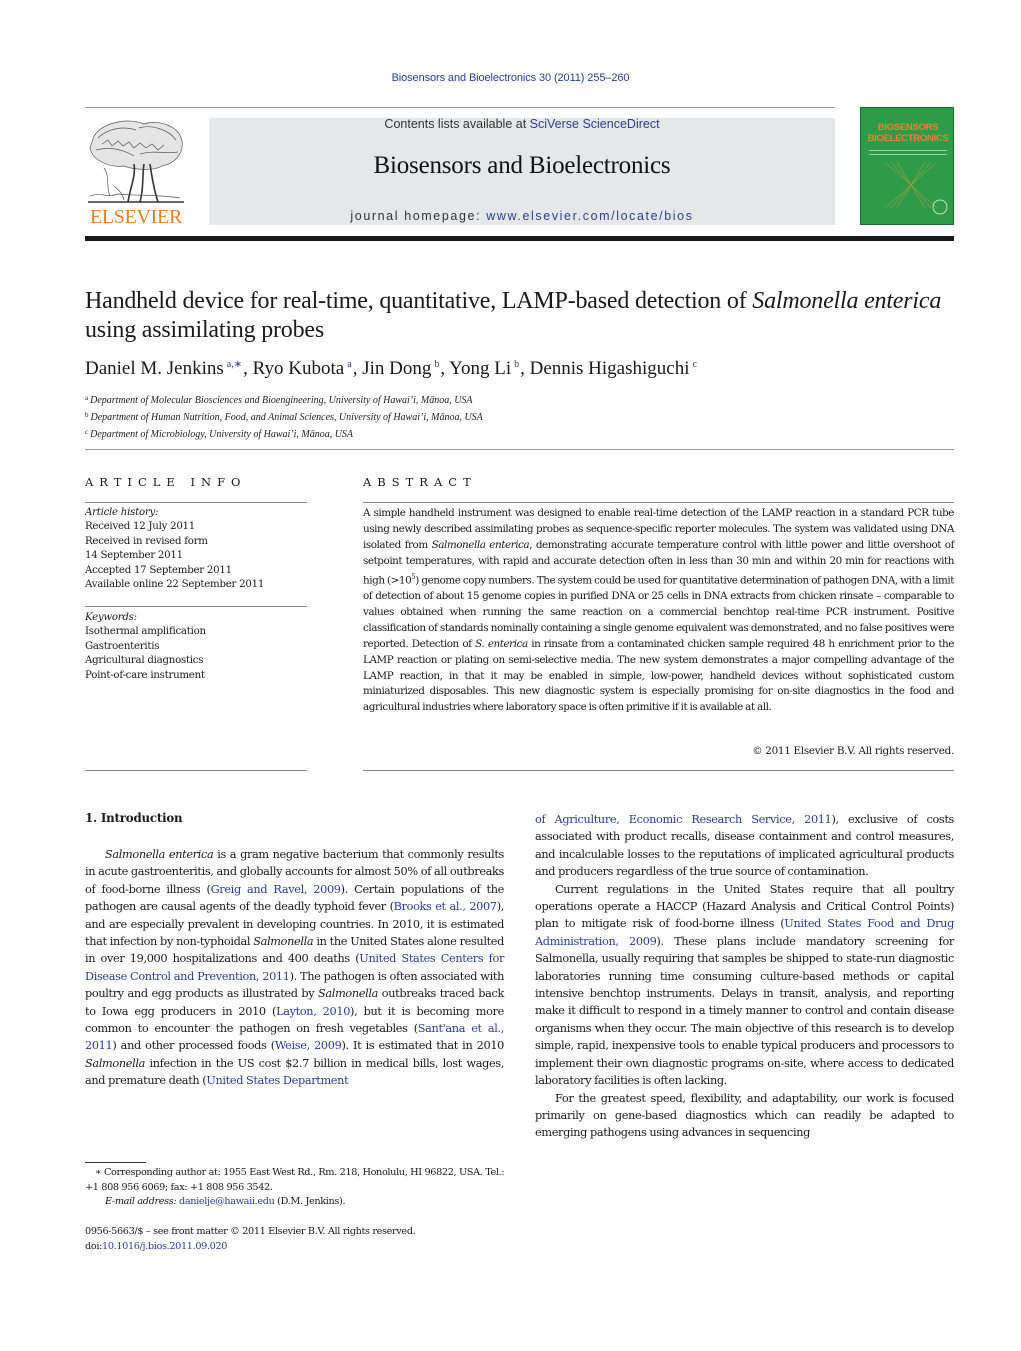 Image resolution: width=1021 pixels, height=1351 pixels. What do you see at coordinates (146, 541) in the screenshot?
I see `history-item: Received in revised form` at bounding box center [146, 541].